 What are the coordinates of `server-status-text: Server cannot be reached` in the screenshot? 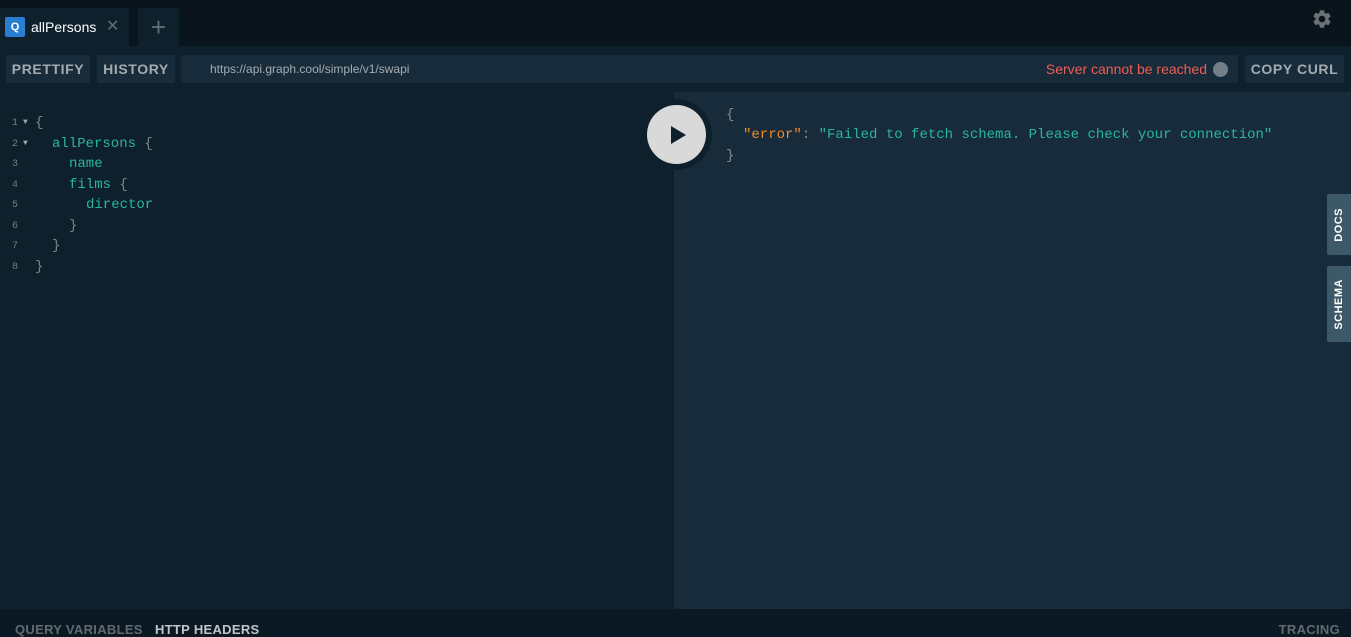 It's located at (1126, 69).